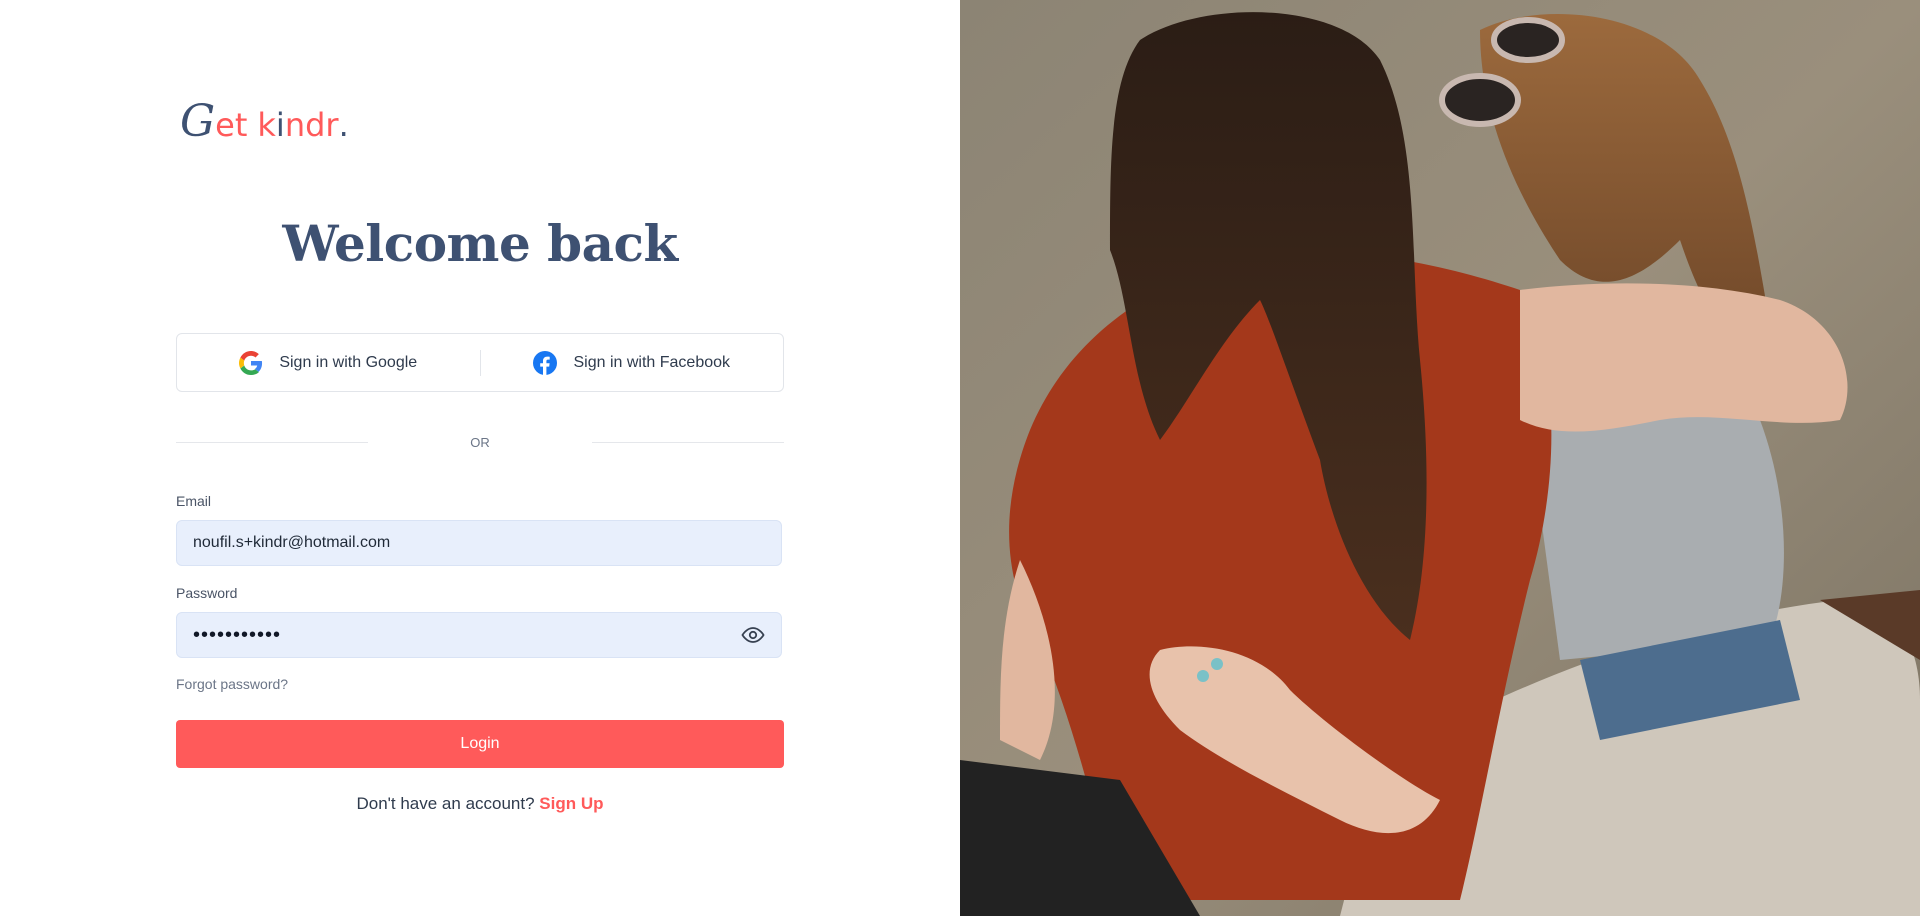  What do you see at coordinates (266, 125) in the screenshot?
I see `logo-letter-k: k` at bounding box center [266, 125].